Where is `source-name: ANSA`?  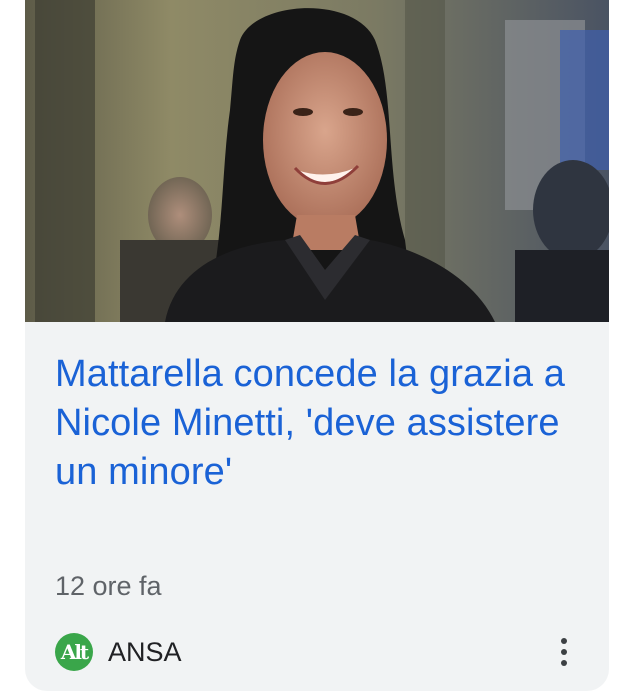
source-name: ANSA is located at coordinates (145, 652).